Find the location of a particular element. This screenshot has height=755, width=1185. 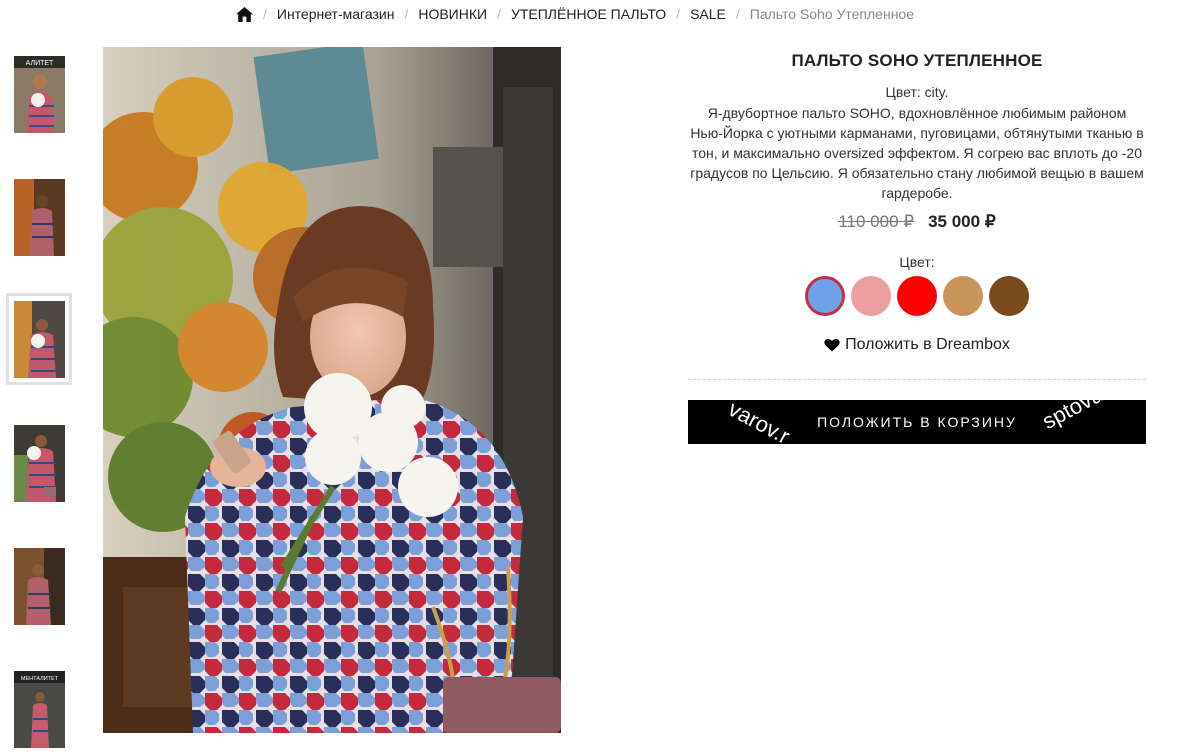

thumbnail-6: МЕНТАЛИТЕТ is located at coordinates (39, 709).